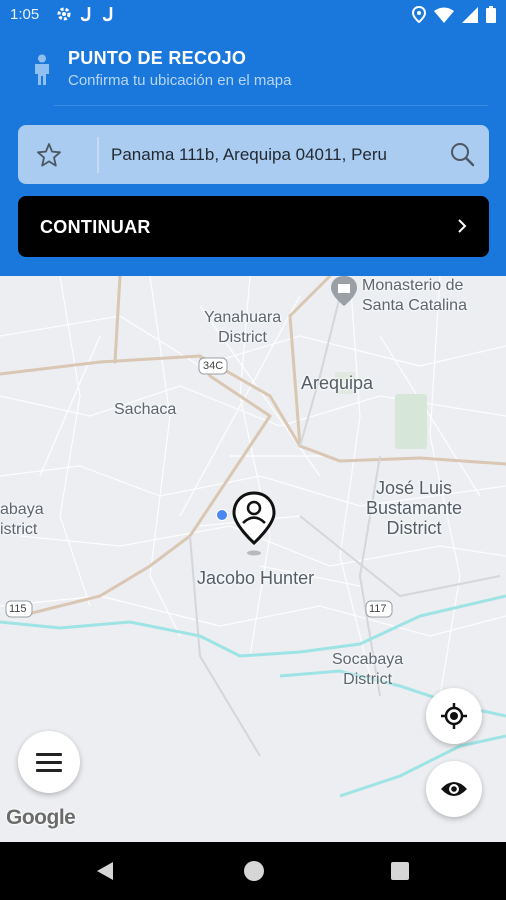 The image size is (506, 900). What do you see at coordinates (243, 327) in the screenshot?
I see `map-label-yanahuara: Yanahuara District` at bounding box center [243, 327].